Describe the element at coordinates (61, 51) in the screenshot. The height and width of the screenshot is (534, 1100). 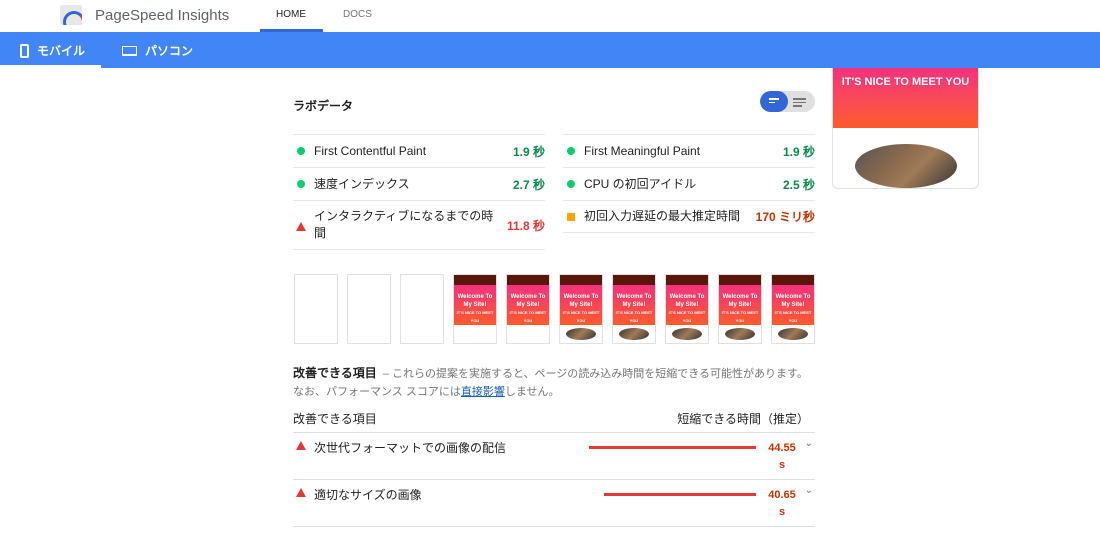
I see `tab-mobile-label: モバイル` at that location.